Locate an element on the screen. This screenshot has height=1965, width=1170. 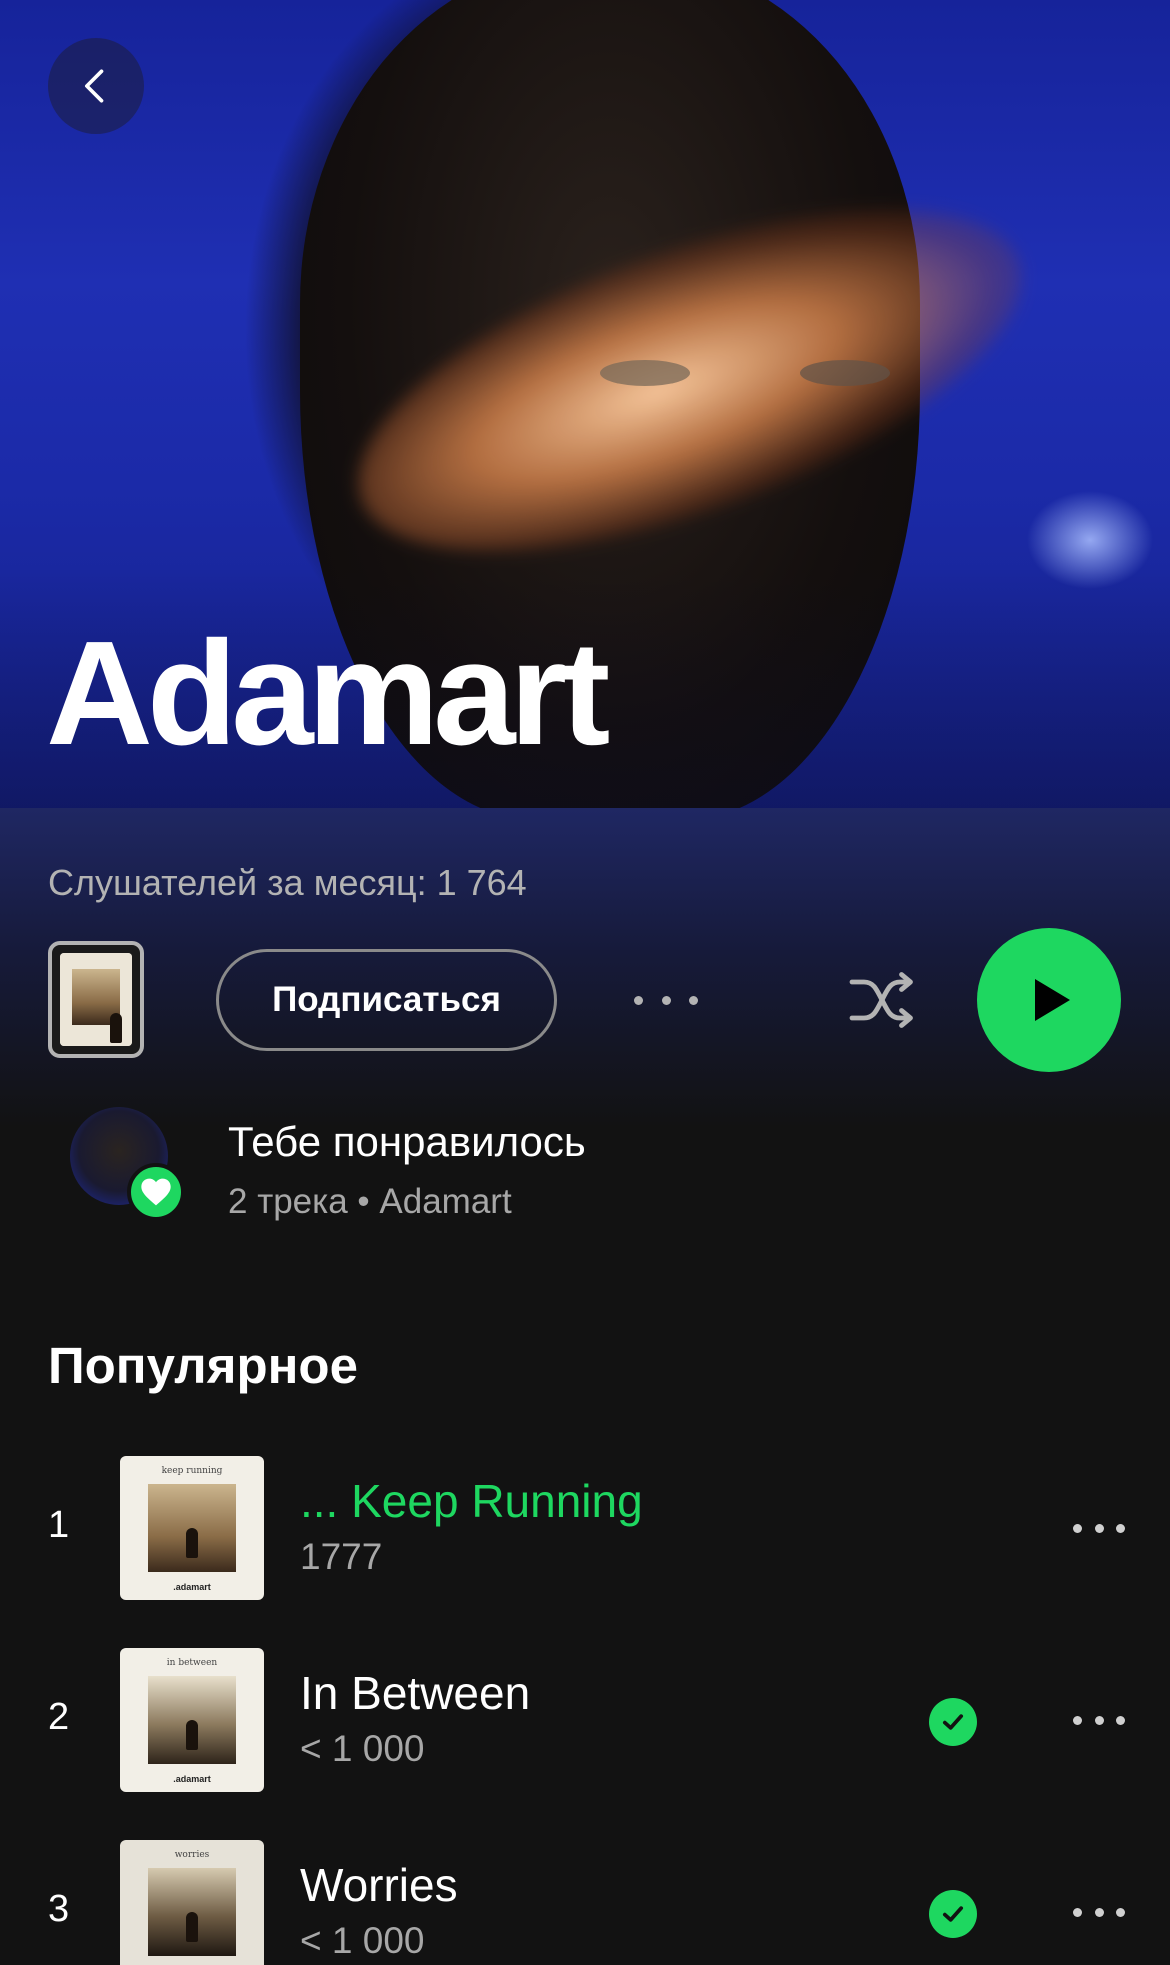
track-cover-caption: keep running is located at coordinates (192, 1471).